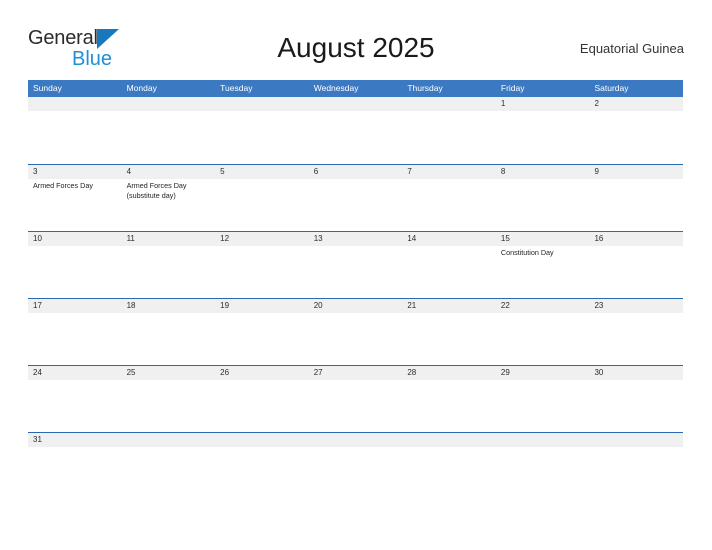 The height and width of the screenshot is (550, 712). I want to click on day-number: 5, so click(262, 172).